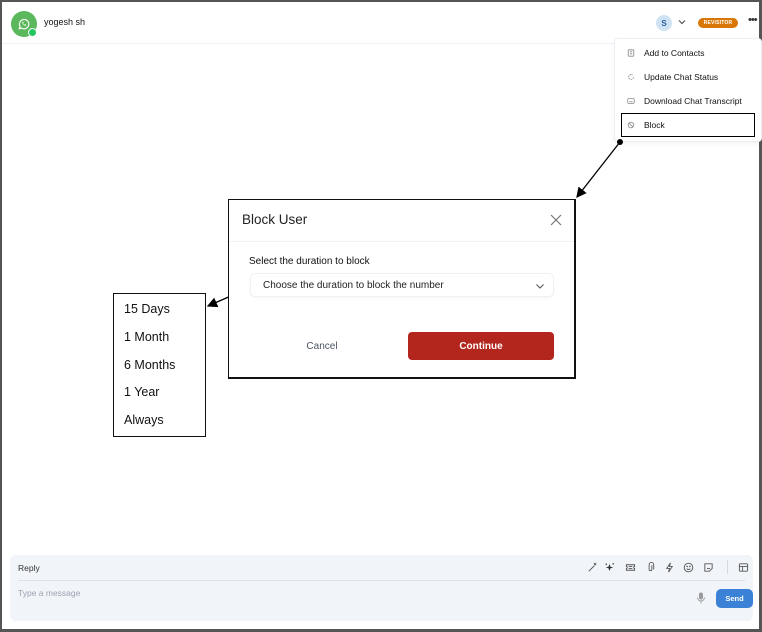  What do you see at coordinates (144, 420) in the screenshot?
I see `option-always: Always` at bounding box center [144, 420].